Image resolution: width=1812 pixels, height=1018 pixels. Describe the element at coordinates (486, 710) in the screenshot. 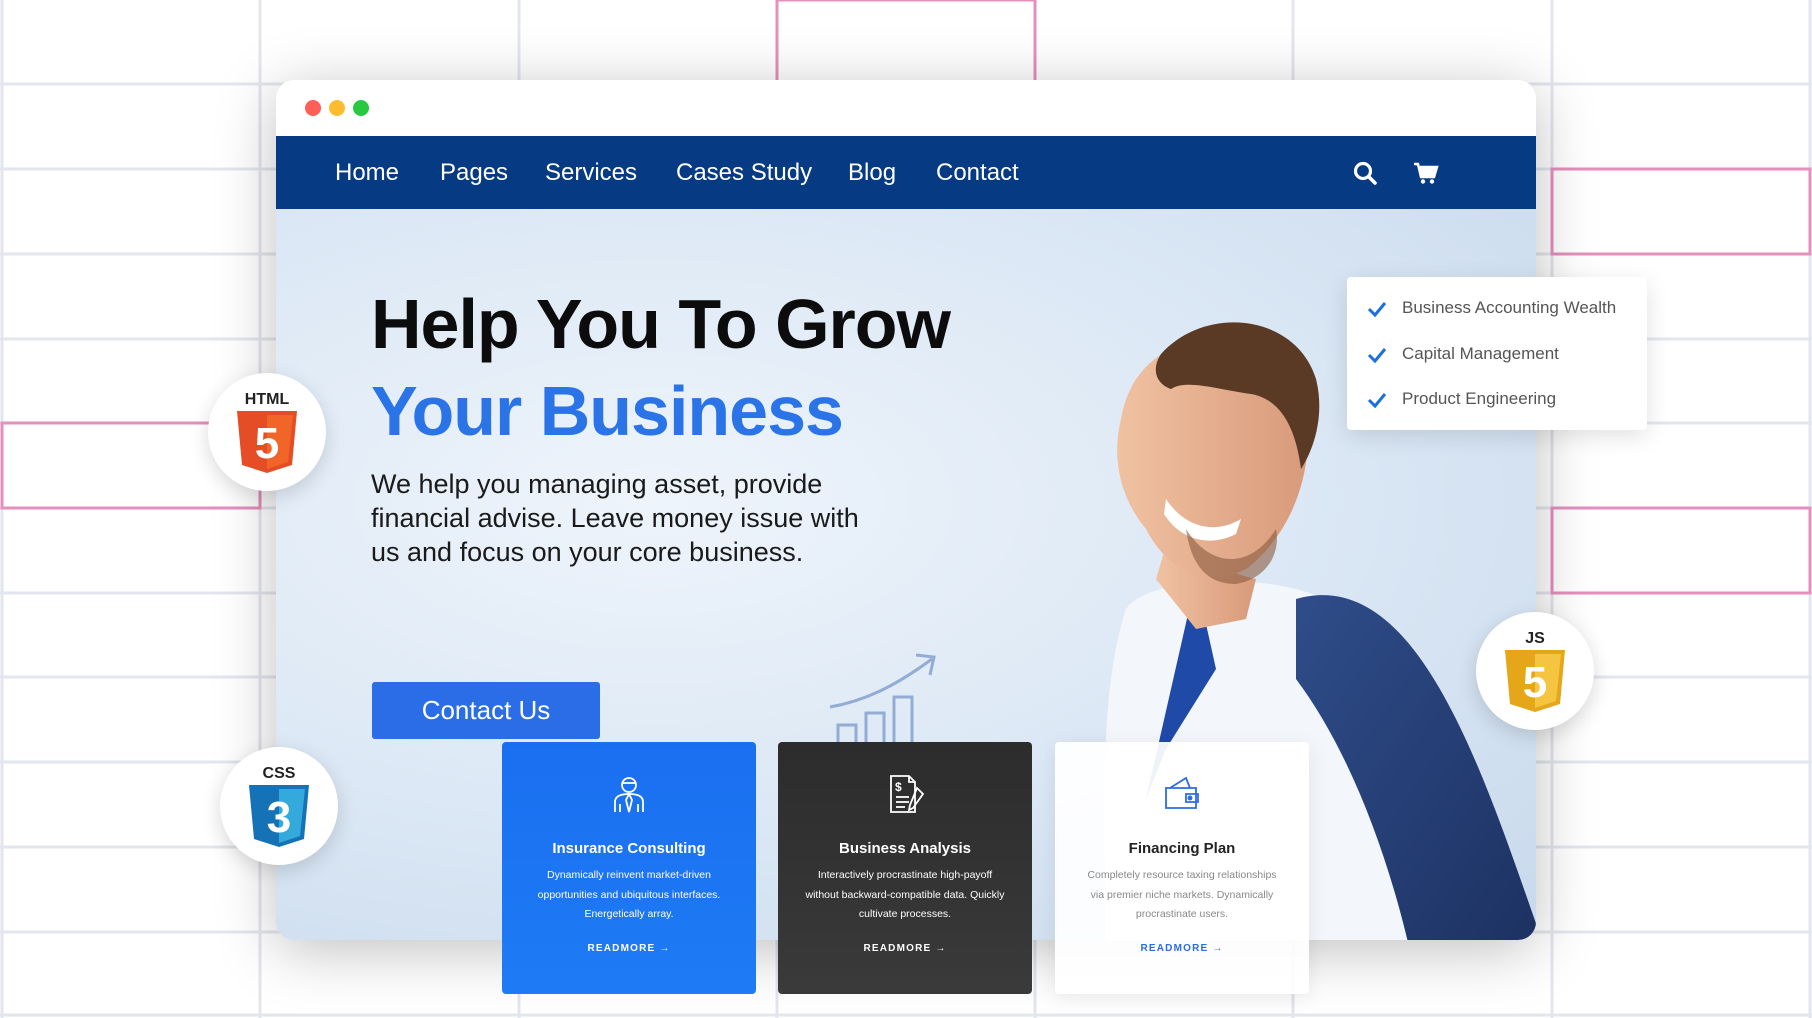

I see `contact-us-button: Contact Us` at that location.